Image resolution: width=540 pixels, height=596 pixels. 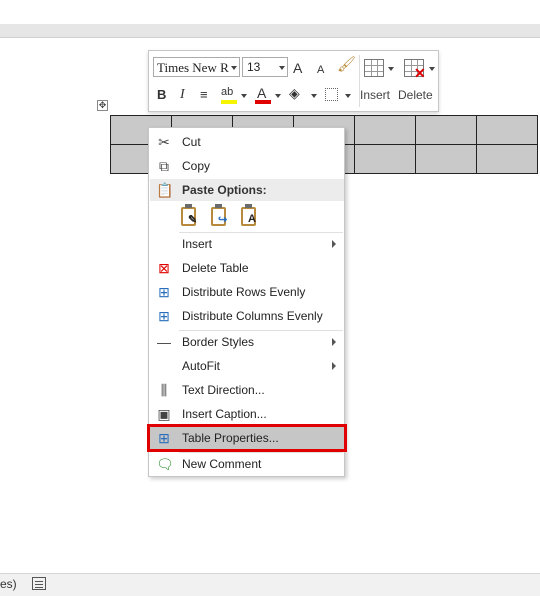 I want to click on menu-item-label: Delete Table, so click(x=215, y=268).